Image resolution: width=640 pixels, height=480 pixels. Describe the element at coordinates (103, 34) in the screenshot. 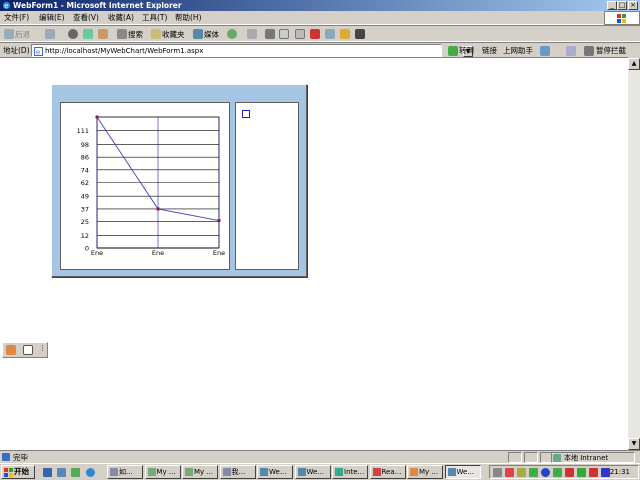

I see `home-icon` at that location.